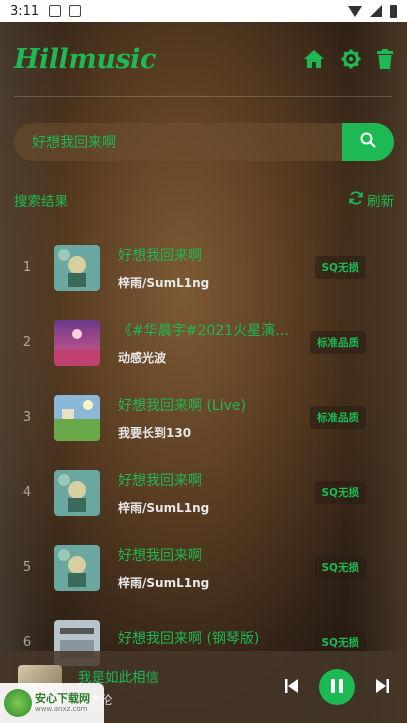  Describe the element at coordinates (203, 59) in the screenshot. I see `app-header: Hillmusic` at that location.